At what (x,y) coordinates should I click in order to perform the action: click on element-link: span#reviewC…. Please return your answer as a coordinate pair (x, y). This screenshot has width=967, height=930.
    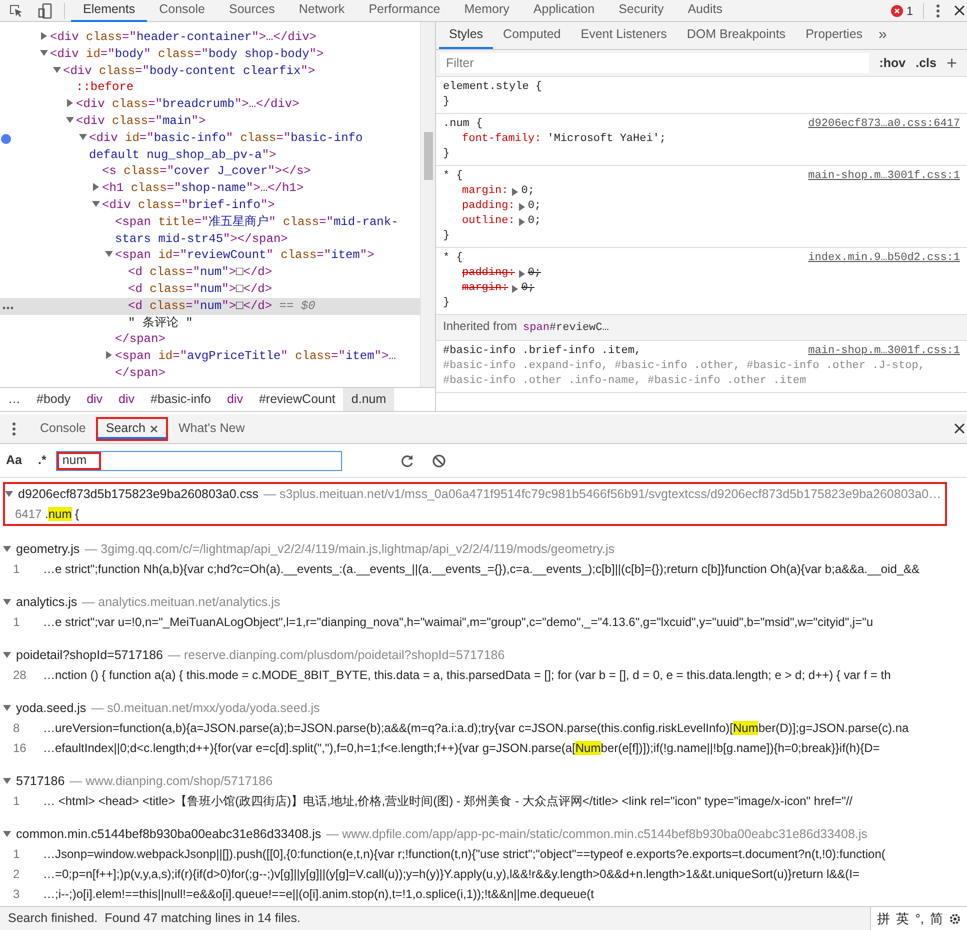
    Looking at the image, I should click on (566, 328).